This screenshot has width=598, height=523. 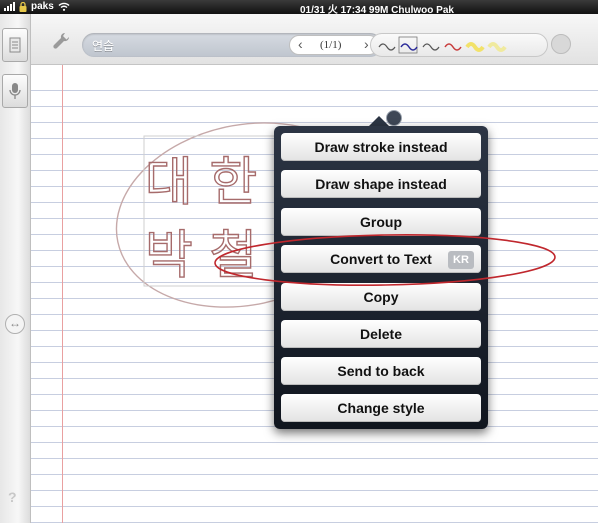 I want to click on left-panel: ↔ ?, so click(x=15, y=268).